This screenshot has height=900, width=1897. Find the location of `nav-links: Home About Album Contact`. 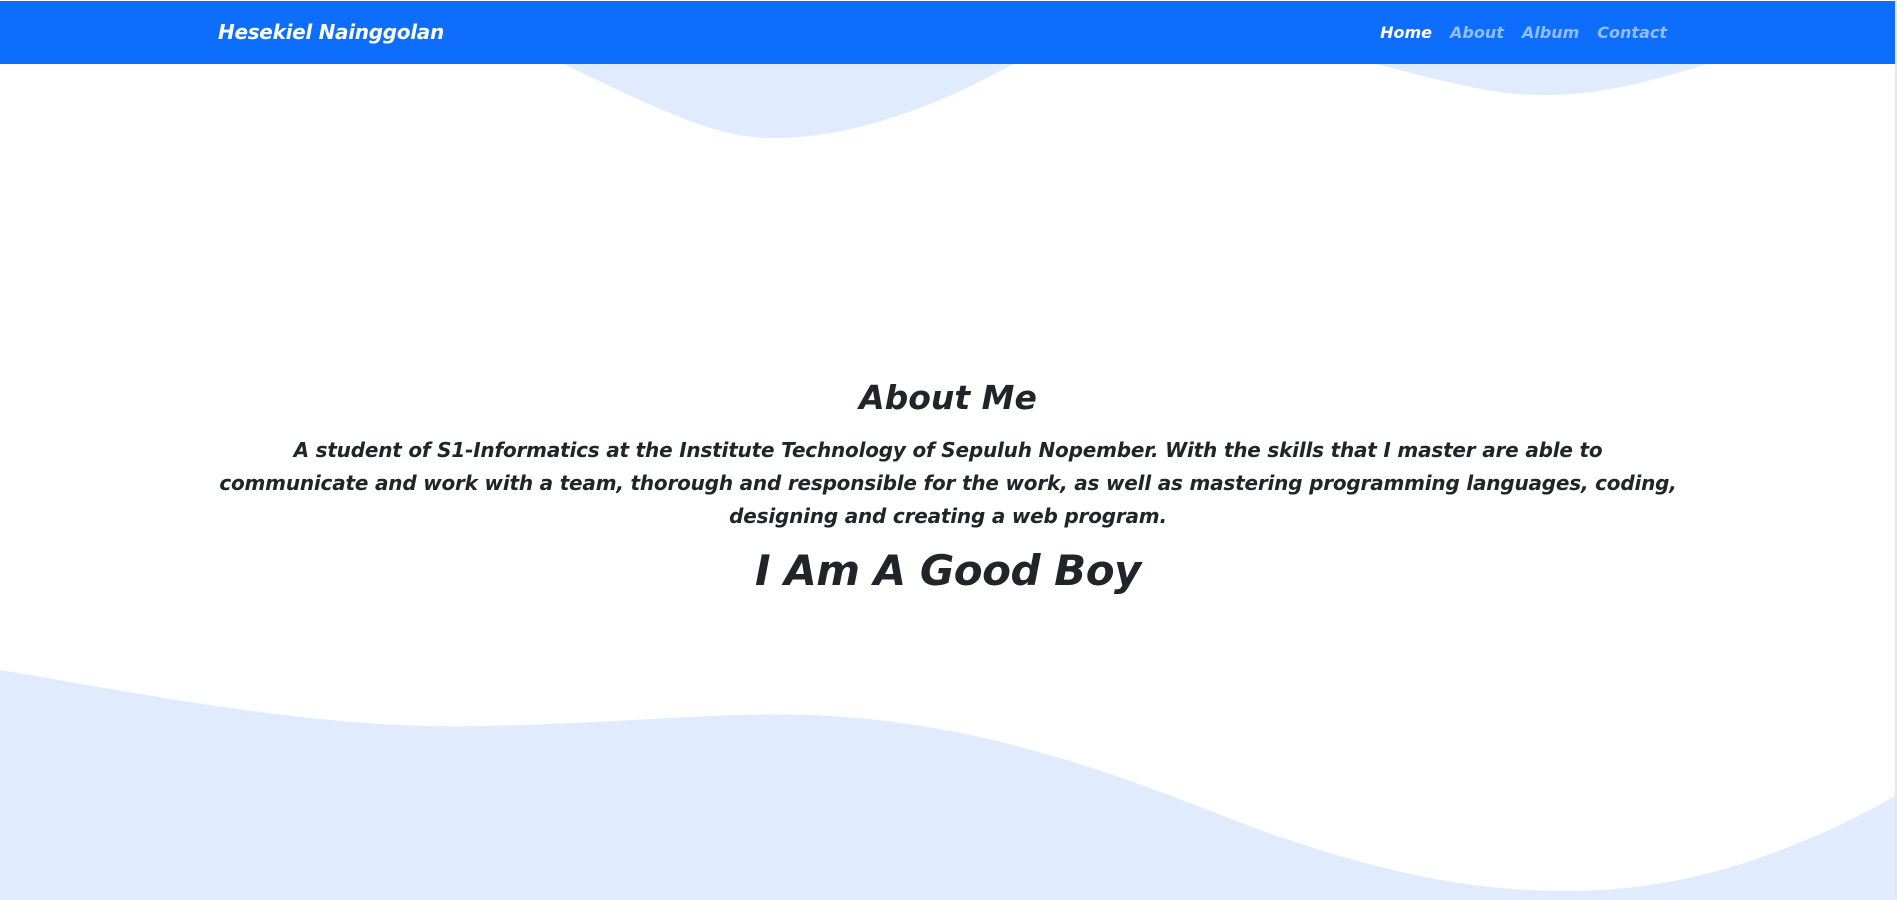

nav-links: Home About Album Contact is located at coordinates (1523, 32).